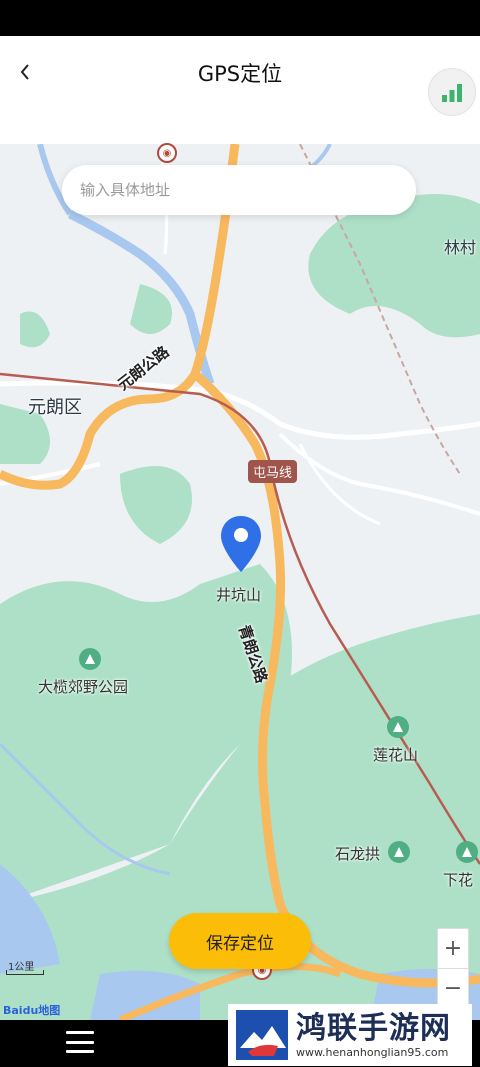 The image size is (480, 1067). I want to click on zoom-control: + −, so click(453, 968).